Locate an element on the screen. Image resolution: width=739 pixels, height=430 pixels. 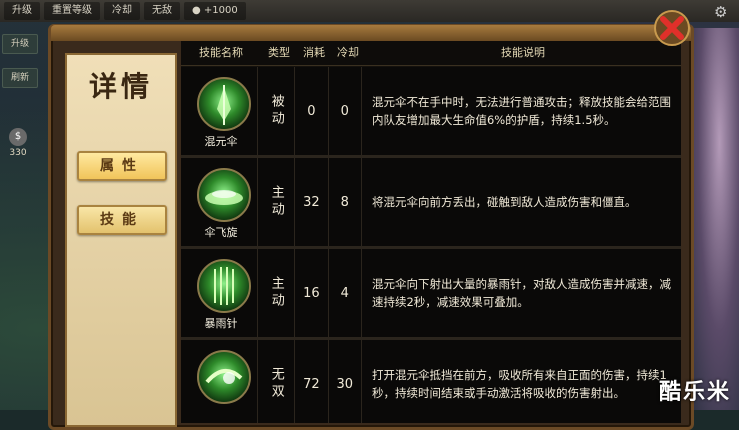
panel-title: 详情 is located at coordinates (120, 86).